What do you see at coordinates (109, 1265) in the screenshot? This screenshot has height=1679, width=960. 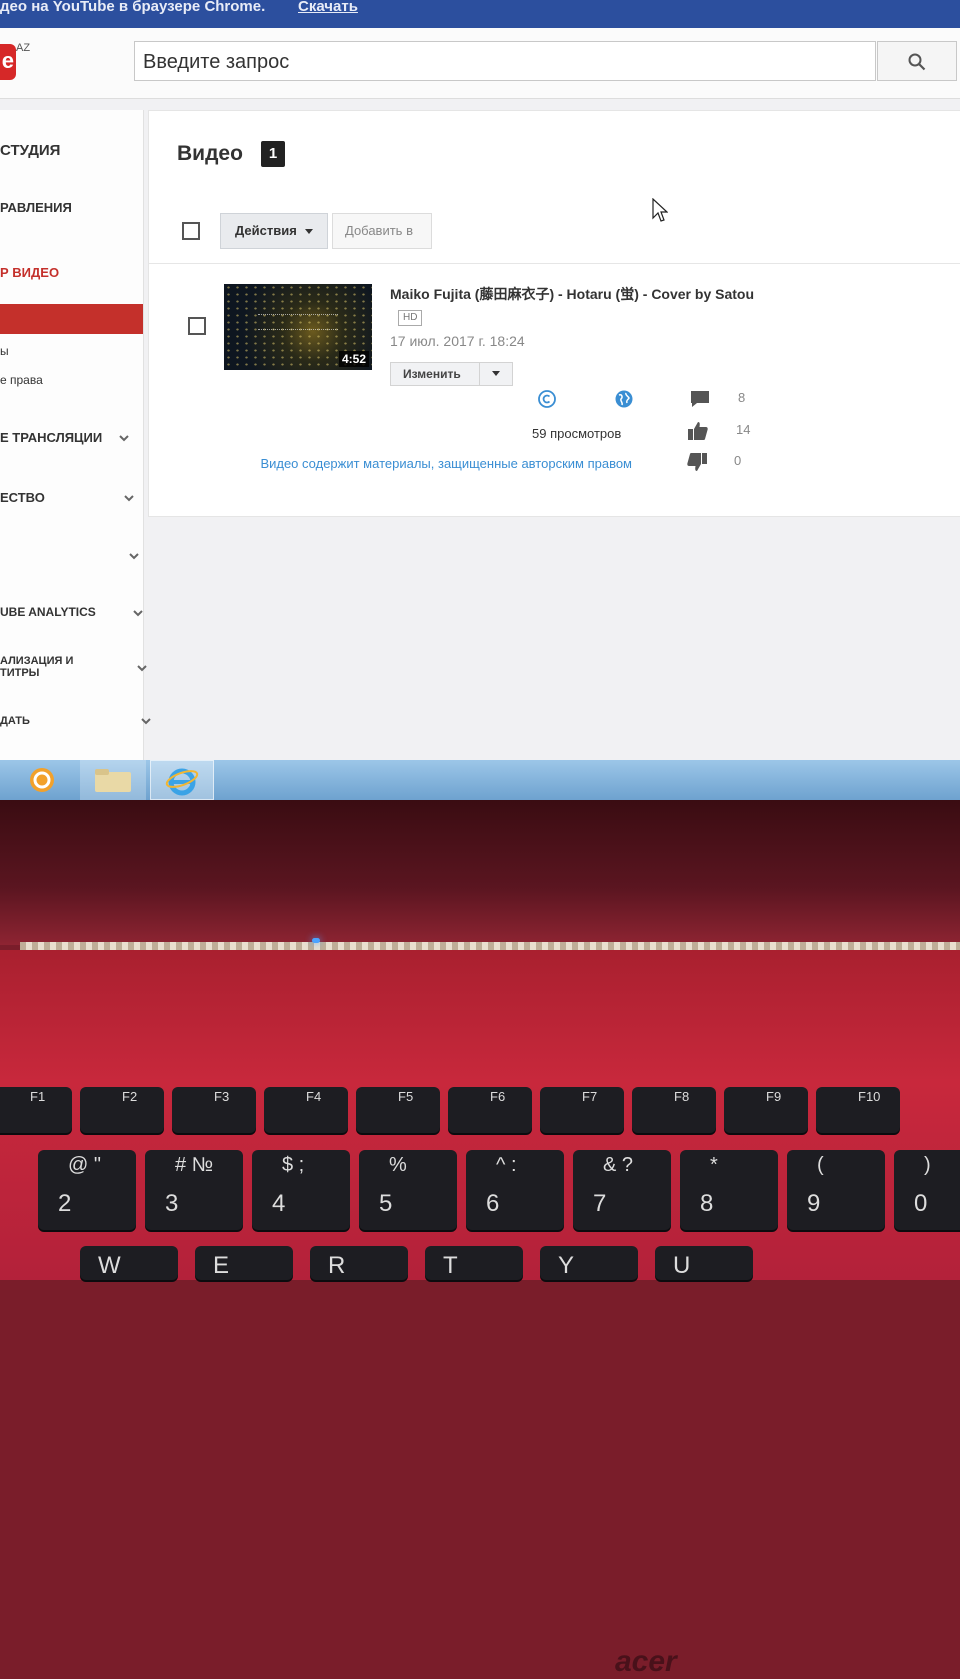 I see `key-label: W` at bounding box center [109, 1265].